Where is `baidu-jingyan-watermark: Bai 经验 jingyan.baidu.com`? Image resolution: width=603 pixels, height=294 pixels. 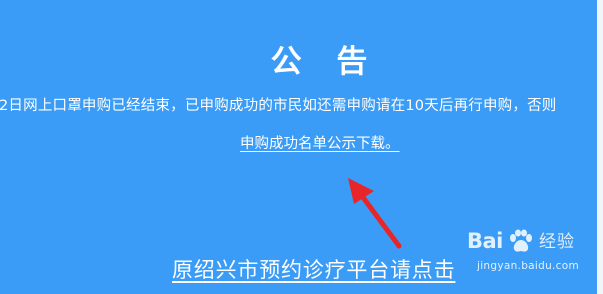 baidu-jingyan-watermark: Bai 经验 jingyan.baidu.com is located at coordinates (527, 253).